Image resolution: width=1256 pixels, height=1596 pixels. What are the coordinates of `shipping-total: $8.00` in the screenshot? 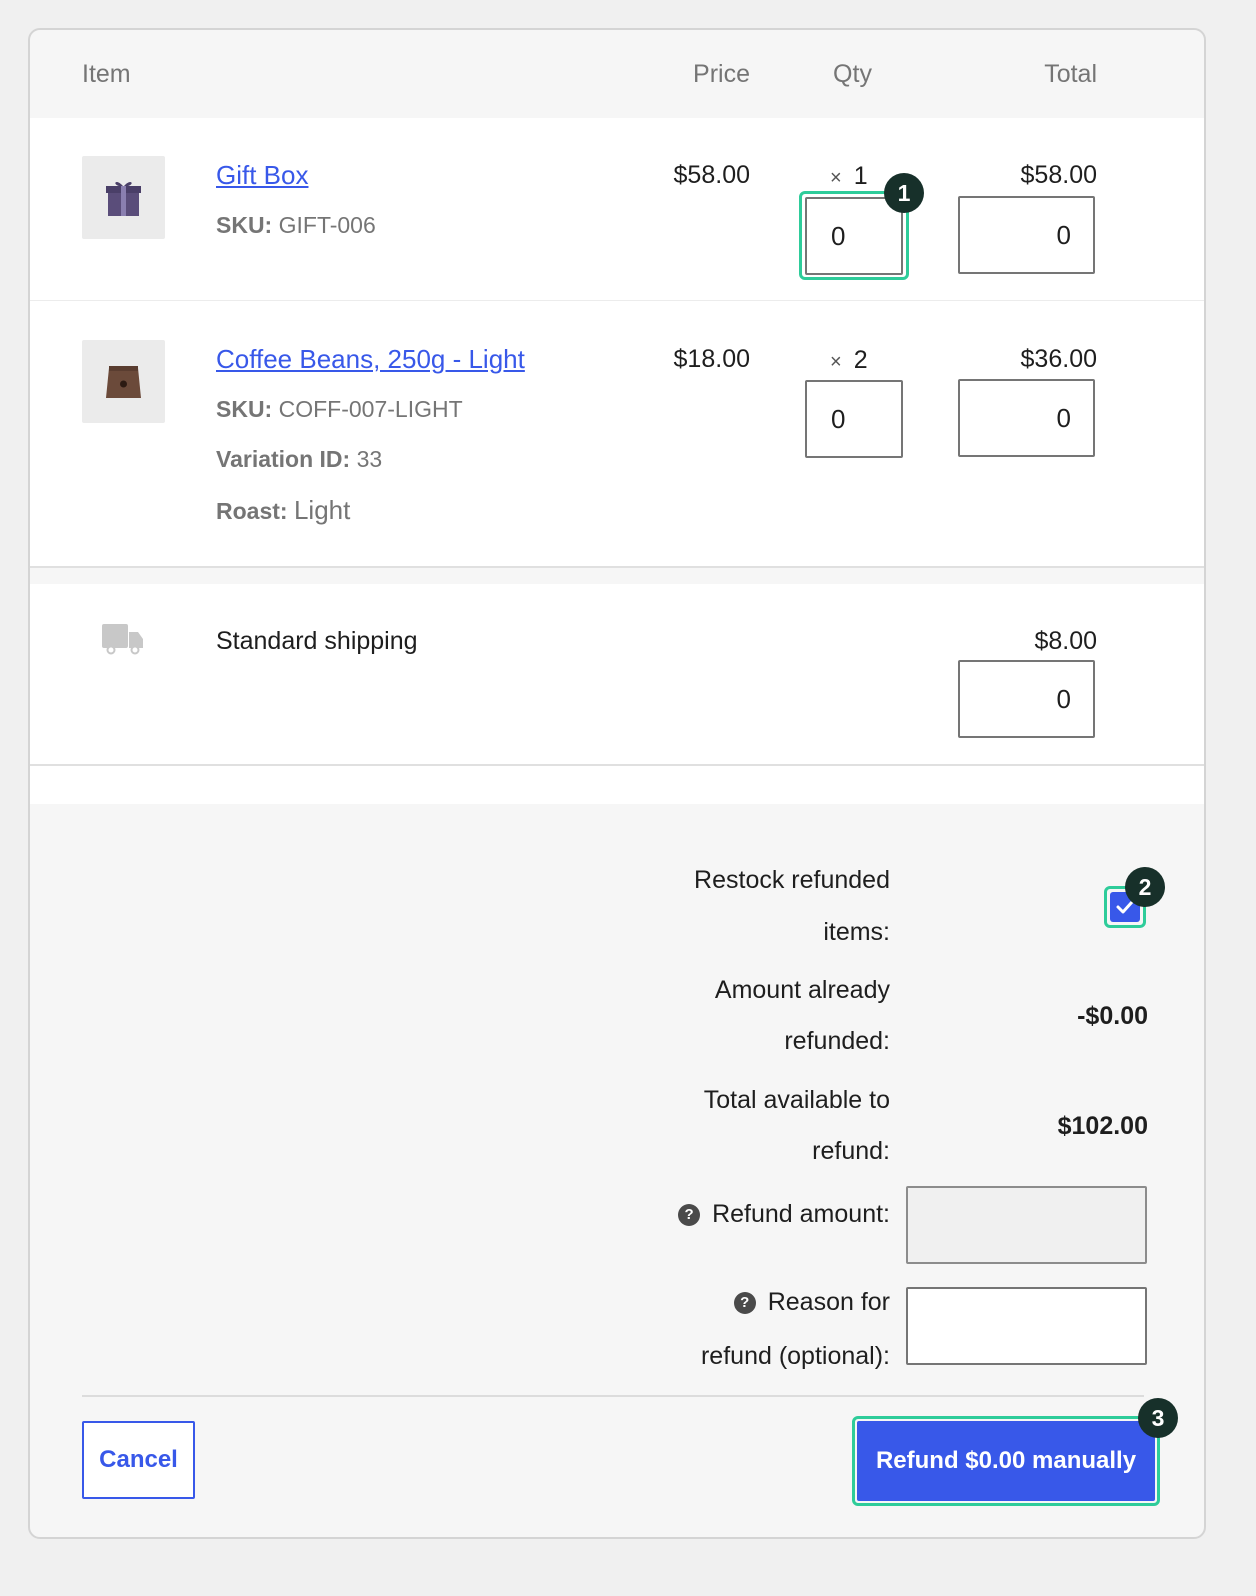 It's located at (1065, 641).